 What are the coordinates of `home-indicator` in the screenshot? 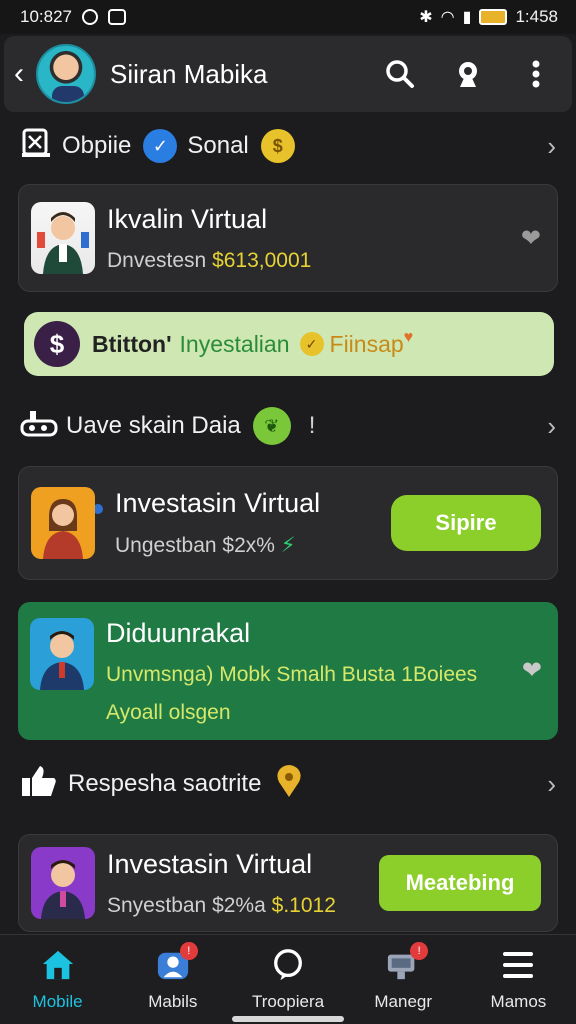 It's located at (288, 1019).